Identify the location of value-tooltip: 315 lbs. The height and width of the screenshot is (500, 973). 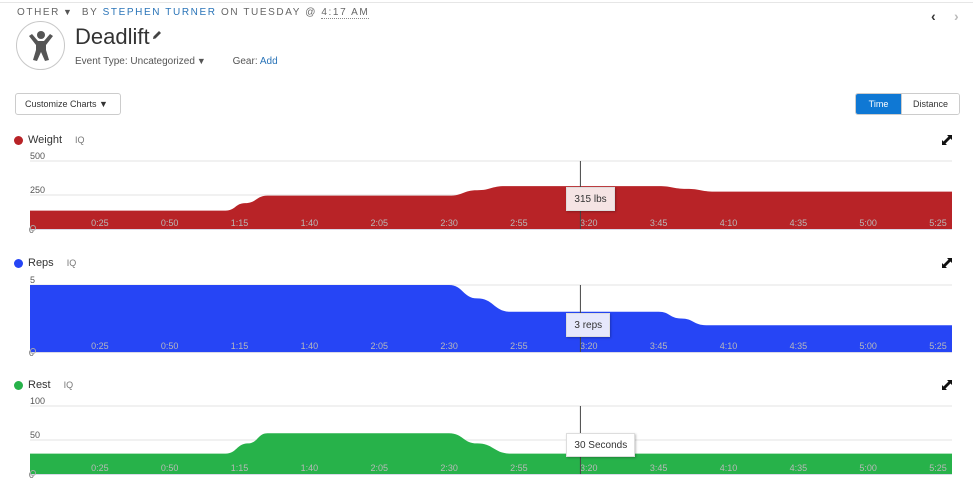
(590, 199).